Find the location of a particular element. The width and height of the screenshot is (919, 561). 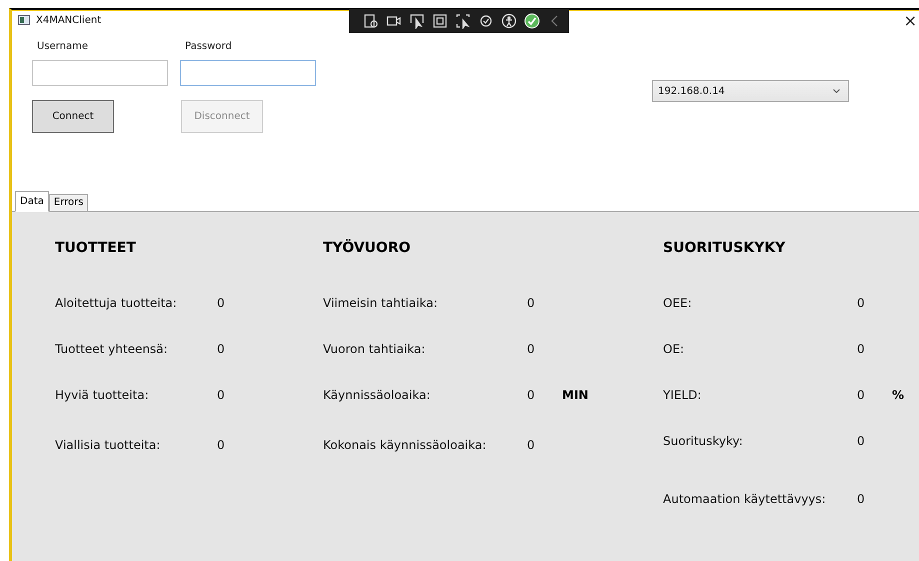

selection-icon is located at coordinates (463, 21).